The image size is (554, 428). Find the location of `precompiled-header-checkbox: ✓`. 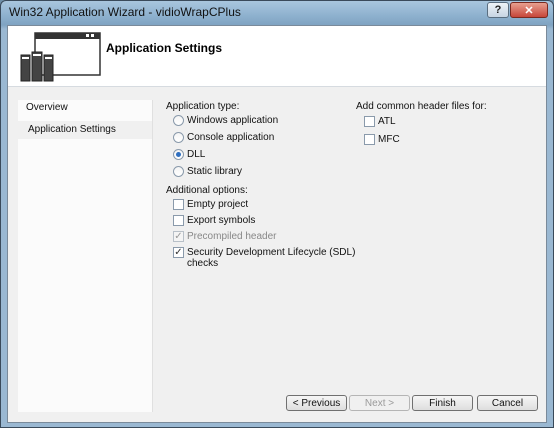

precompiled-header-checkbox: ✓ is located at coordinates (178, 236).